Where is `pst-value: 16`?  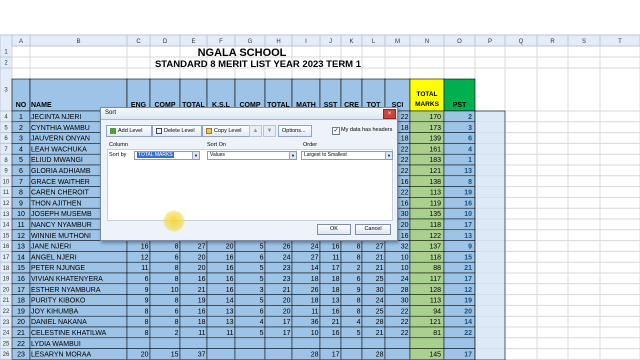
pst-value: 16 is located at coordinates (468, 203).